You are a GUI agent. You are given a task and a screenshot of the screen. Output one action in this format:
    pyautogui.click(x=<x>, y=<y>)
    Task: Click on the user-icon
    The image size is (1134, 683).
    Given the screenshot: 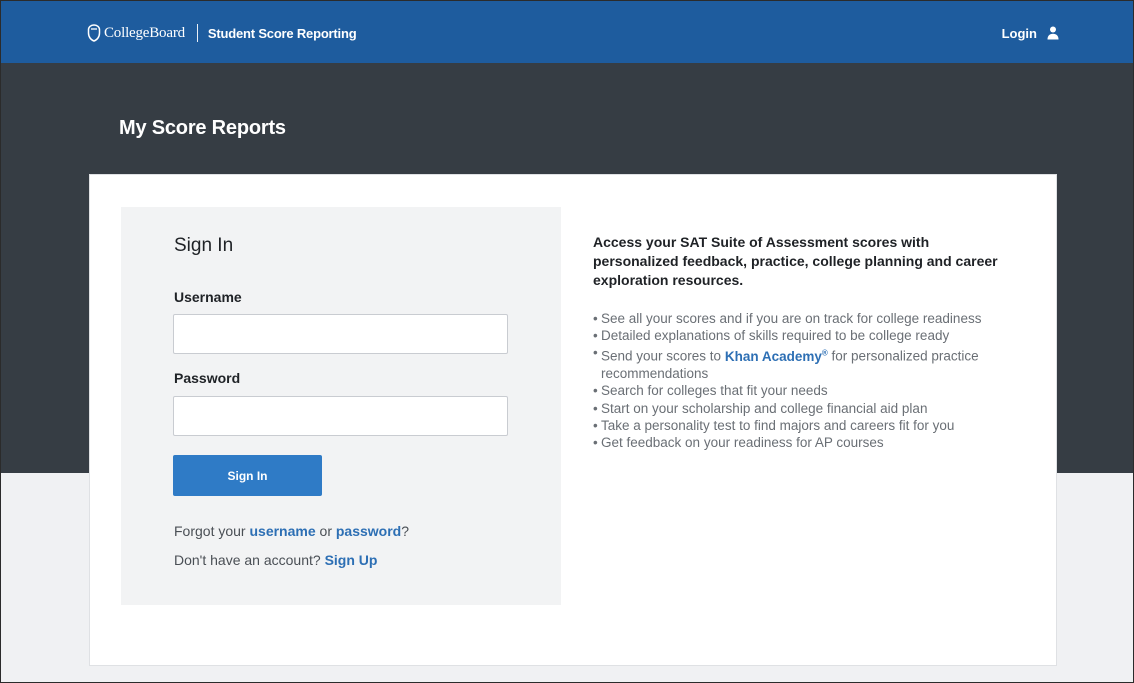 What is the action you would take?
    pyautogui.click(x=1053, y=33)
    